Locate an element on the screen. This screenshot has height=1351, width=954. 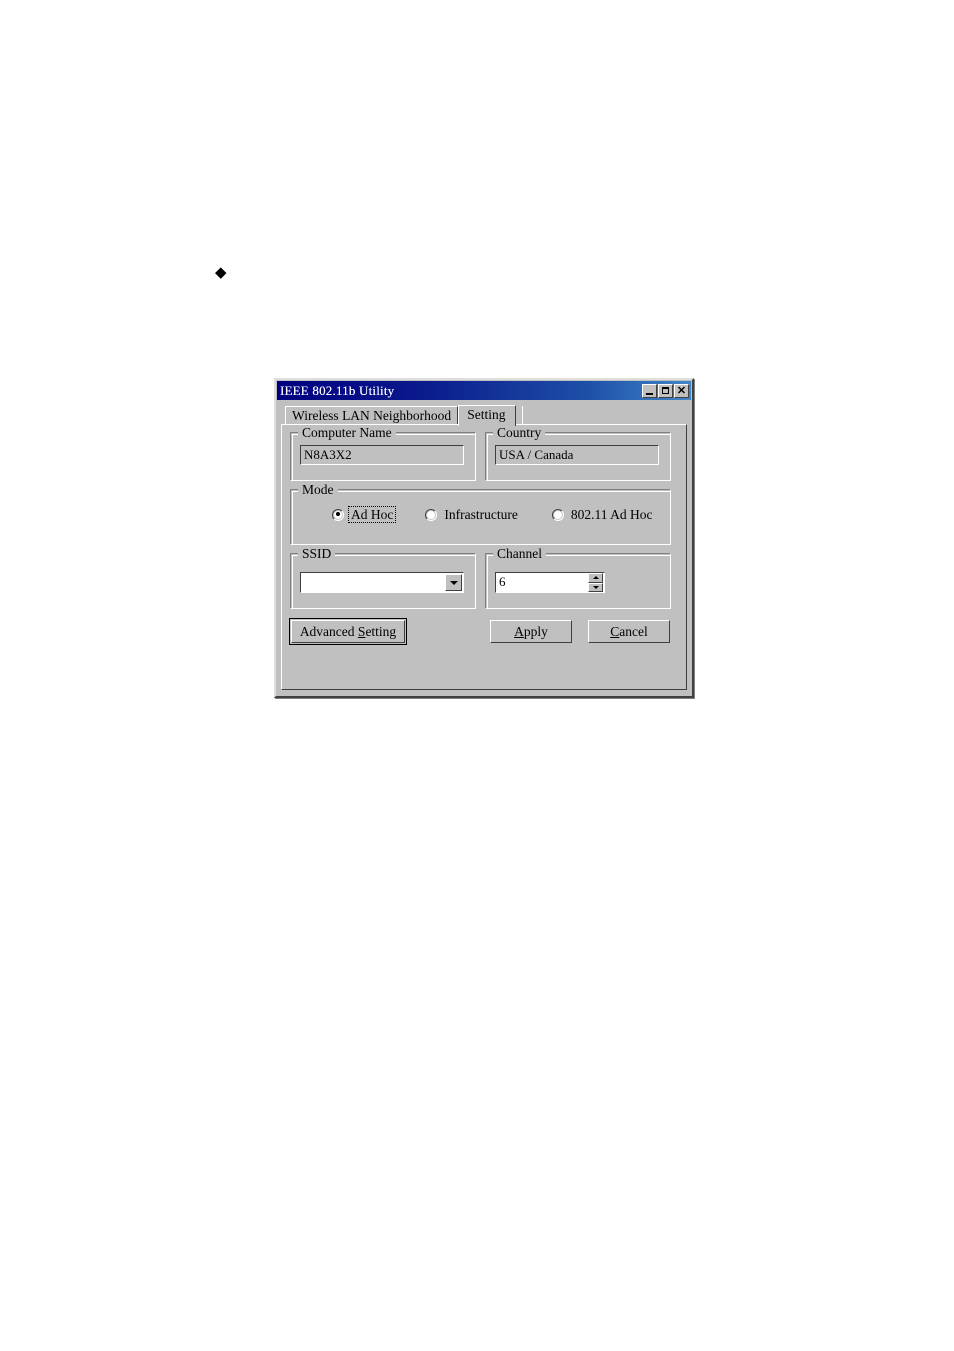
advanced-setting-button-prefix: Advanced is located at coordinates (328, 631).